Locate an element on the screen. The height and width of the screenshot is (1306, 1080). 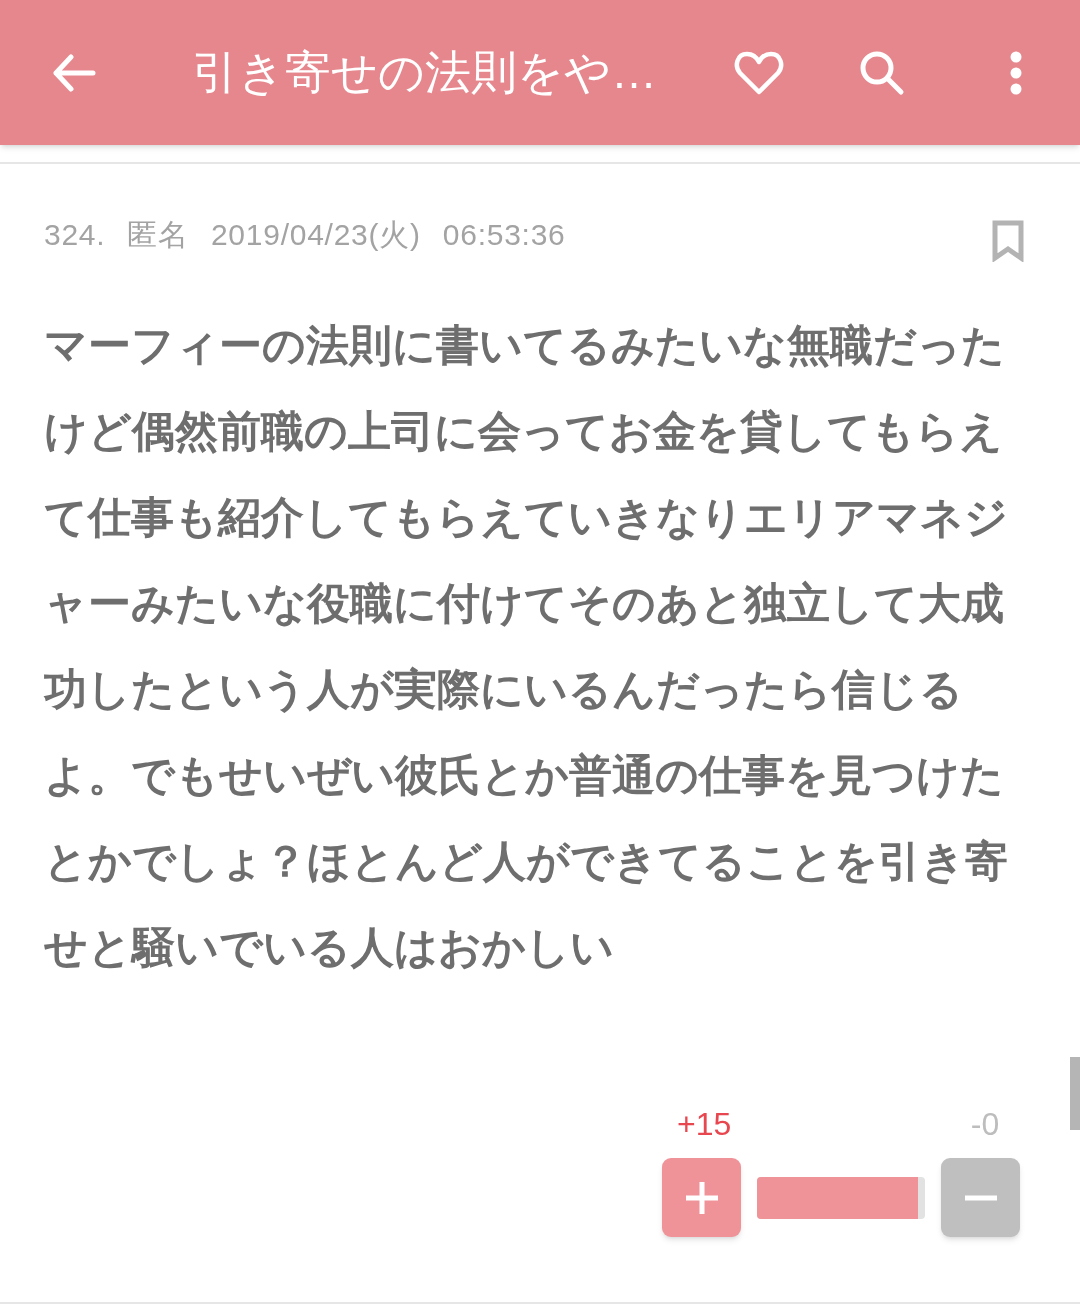
heart-icon is located at coordinates (759, 72).